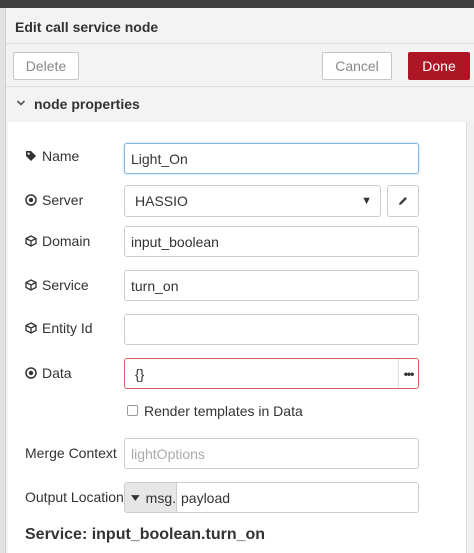 This screenshot has height=553, width=474. I want to click on render-templates-label: Render templates in Data, so click(223, 411).